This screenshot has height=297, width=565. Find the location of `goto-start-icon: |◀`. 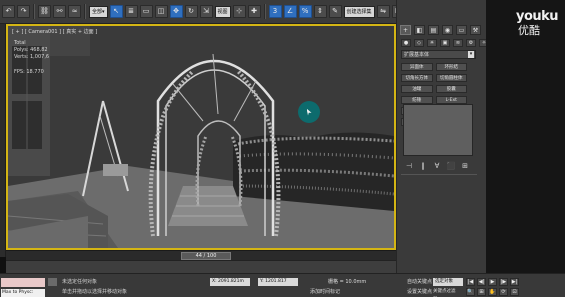

goto-start-icon: |◀ is located at coordinates (470, 282).